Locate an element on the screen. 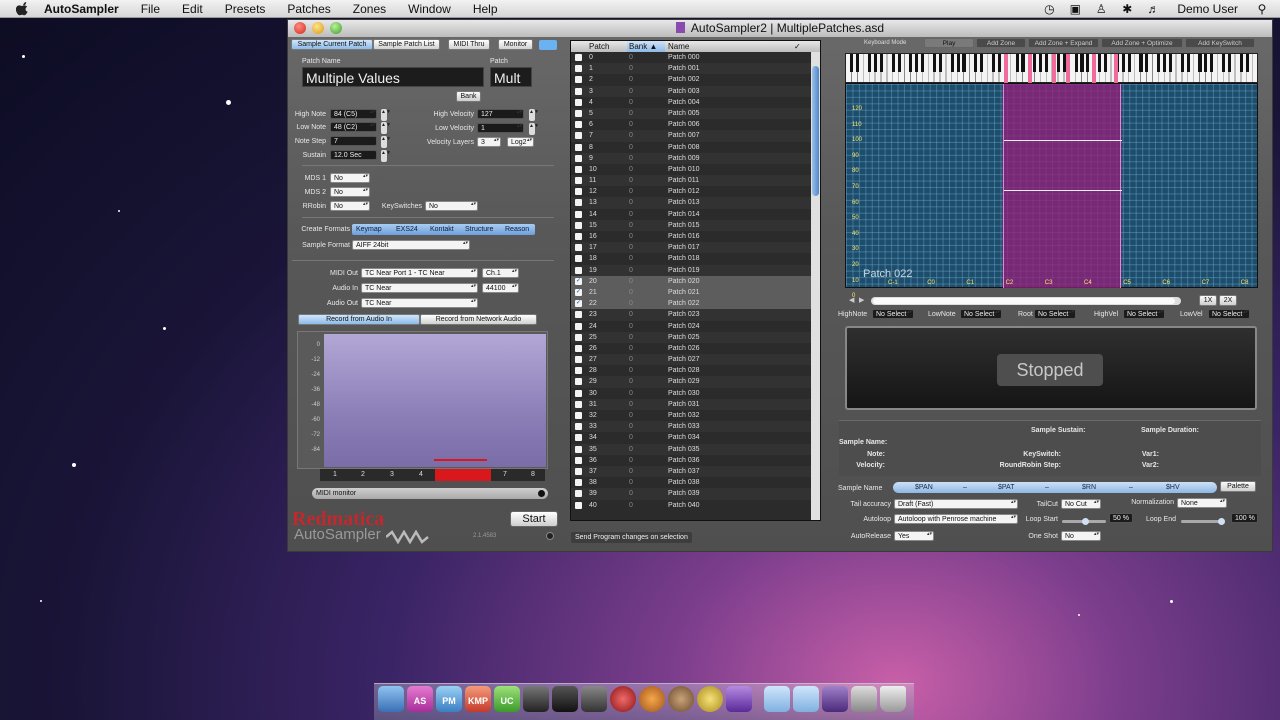 The image size is (1280, 720). patch-row: 39 0 Patch 039 is located at coordinates (695, 494).